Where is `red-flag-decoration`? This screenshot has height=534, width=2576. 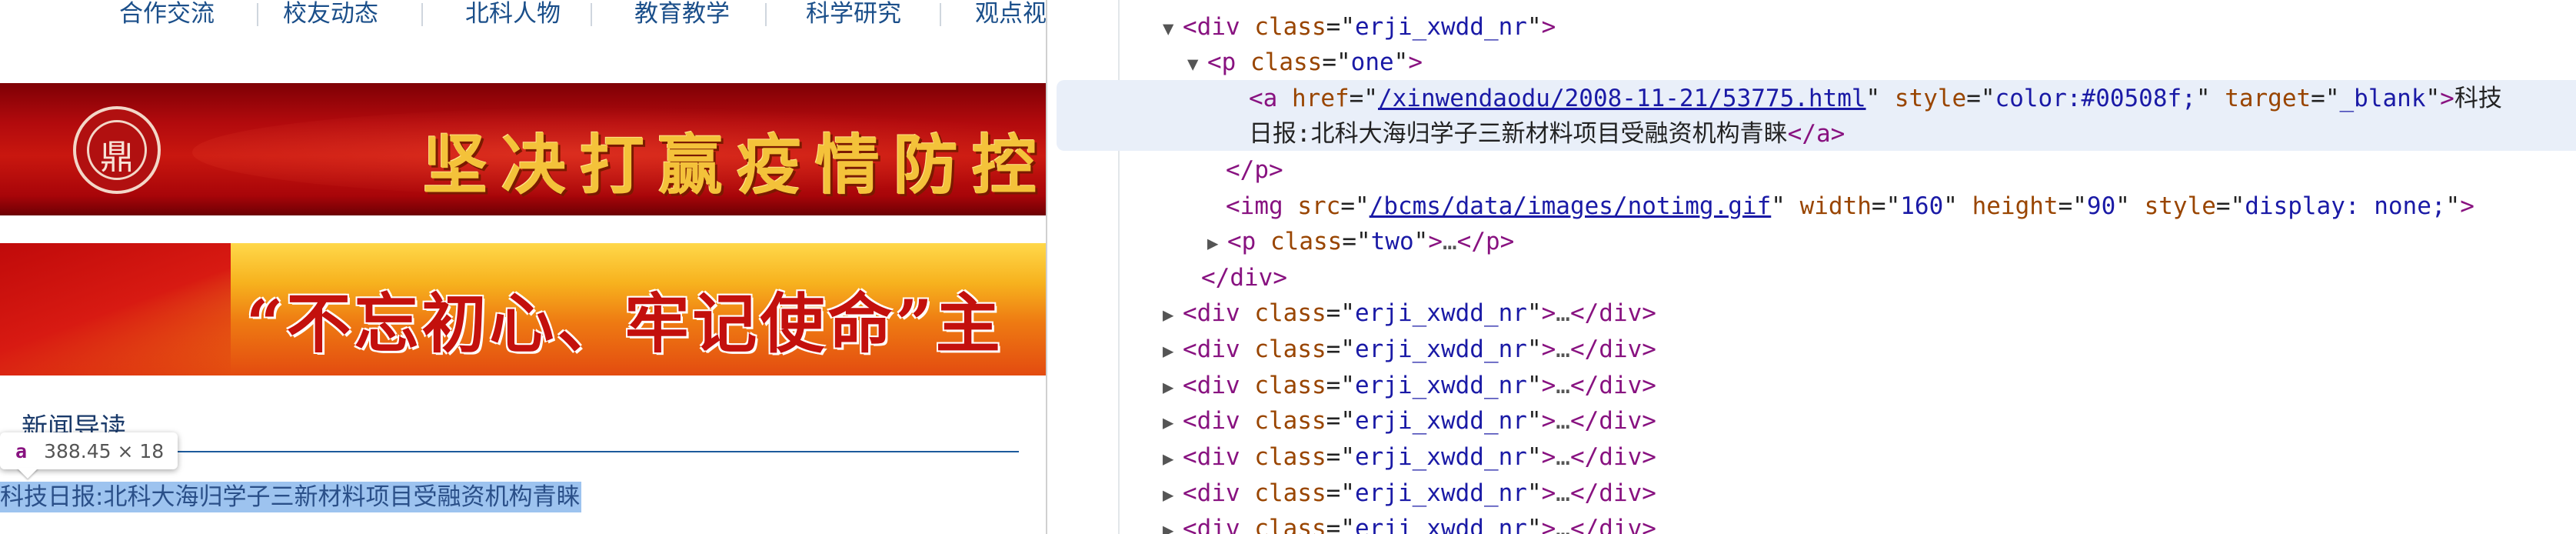
red-flag-decoration is located at coordinates (115, 309).